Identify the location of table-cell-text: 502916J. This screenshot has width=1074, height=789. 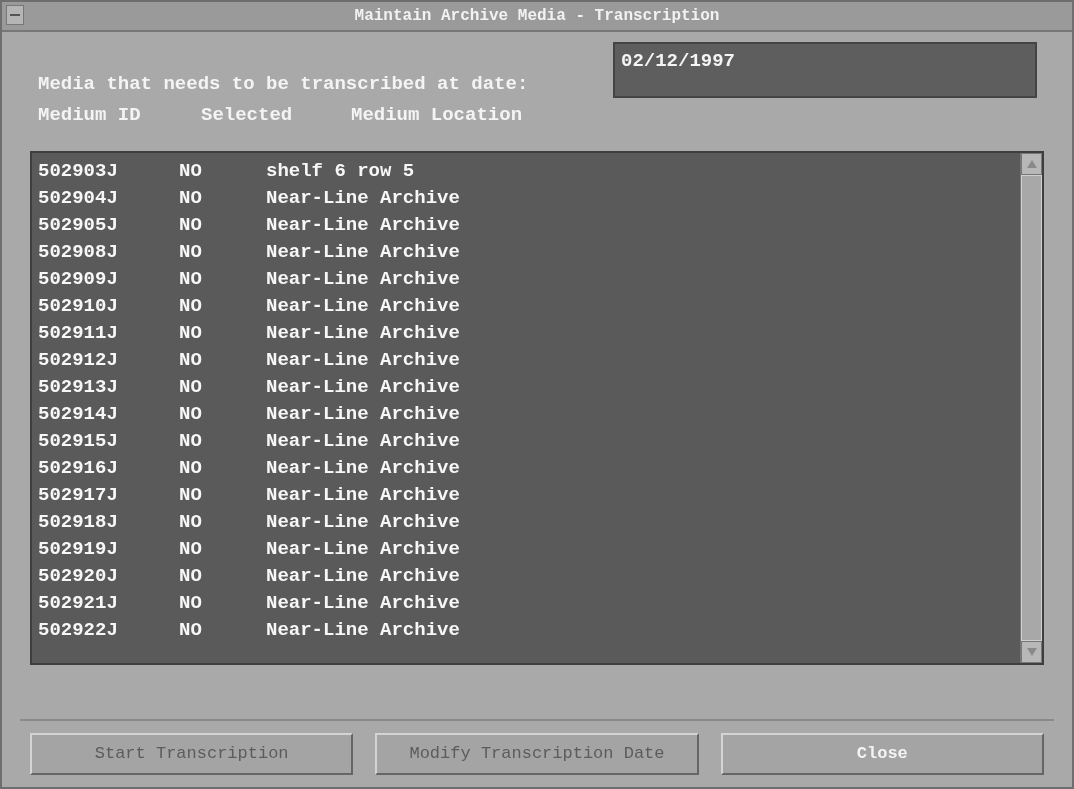
(78, 469).